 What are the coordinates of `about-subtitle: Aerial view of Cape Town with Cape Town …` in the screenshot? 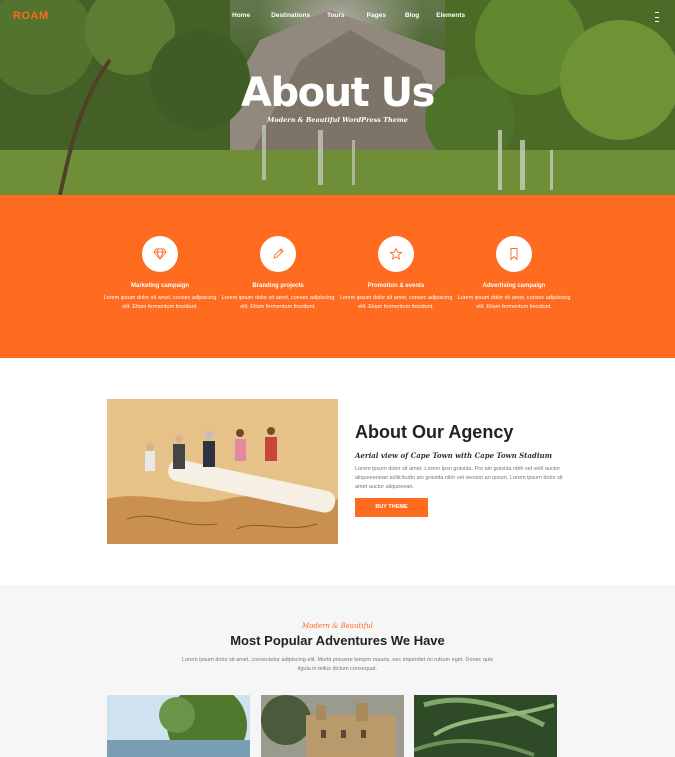 It's located at (453, 455).